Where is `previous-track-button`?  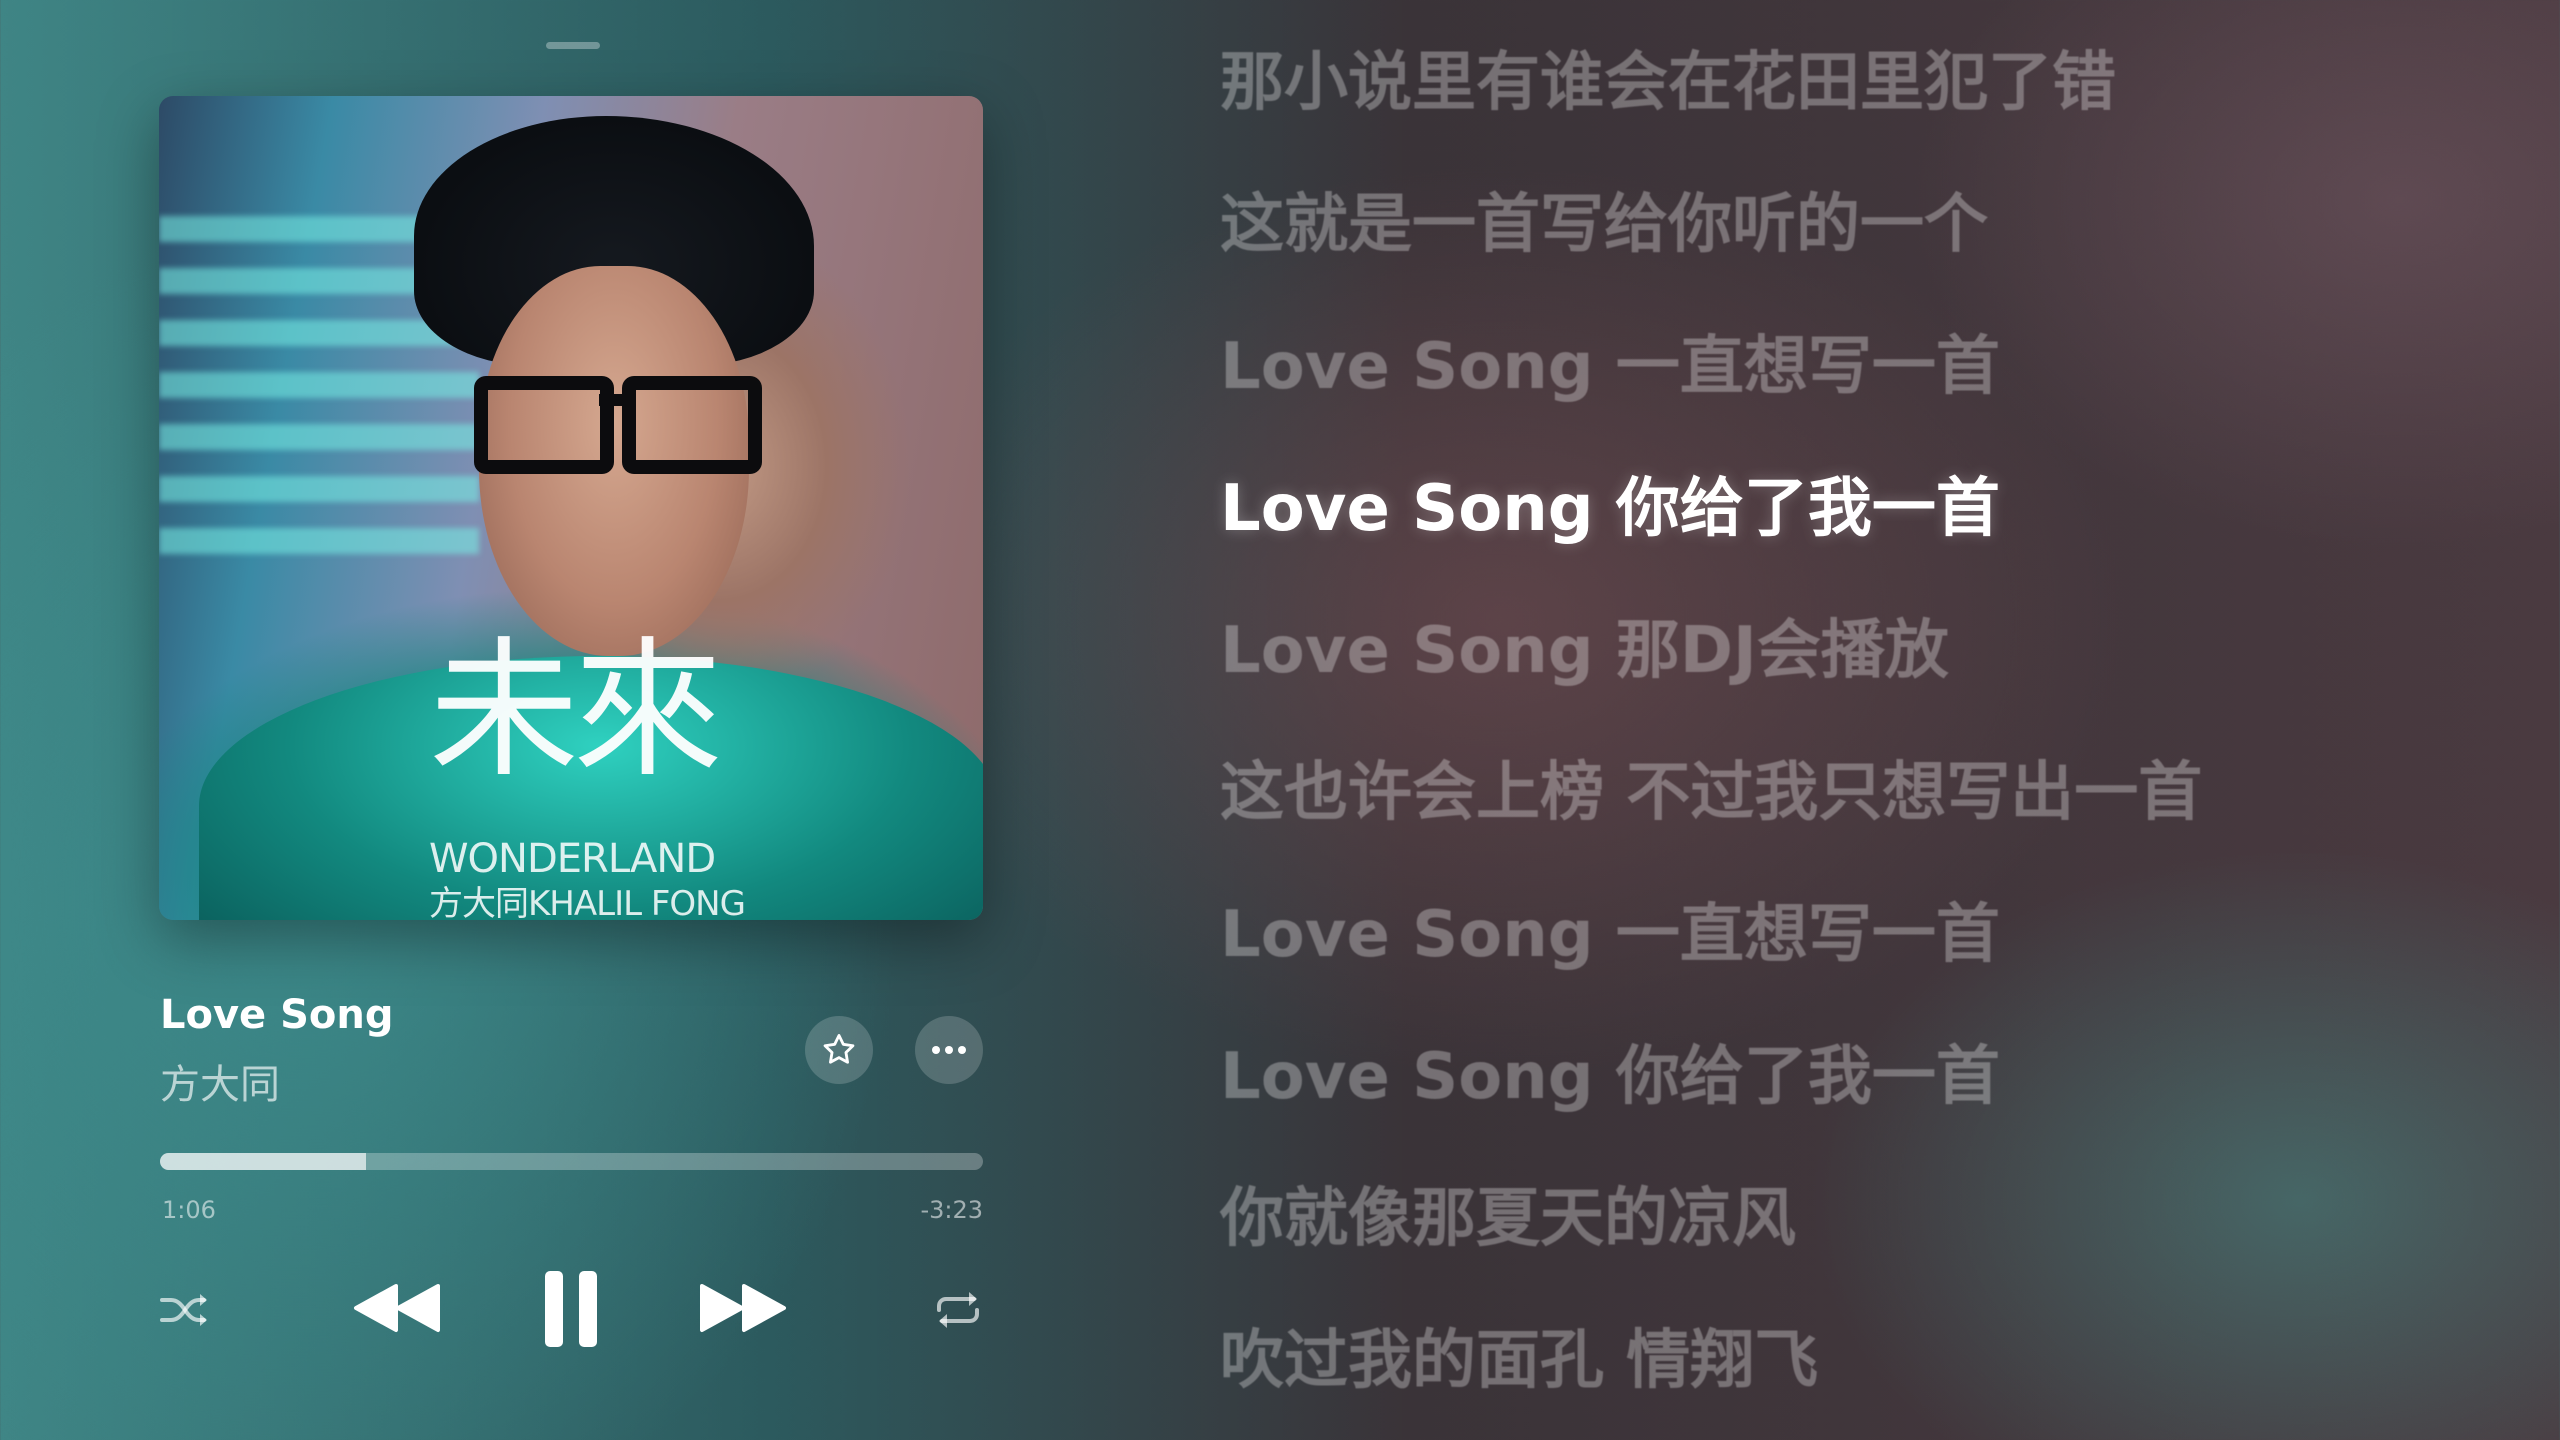 previous-track-button is located at coordinates (397, 1308).